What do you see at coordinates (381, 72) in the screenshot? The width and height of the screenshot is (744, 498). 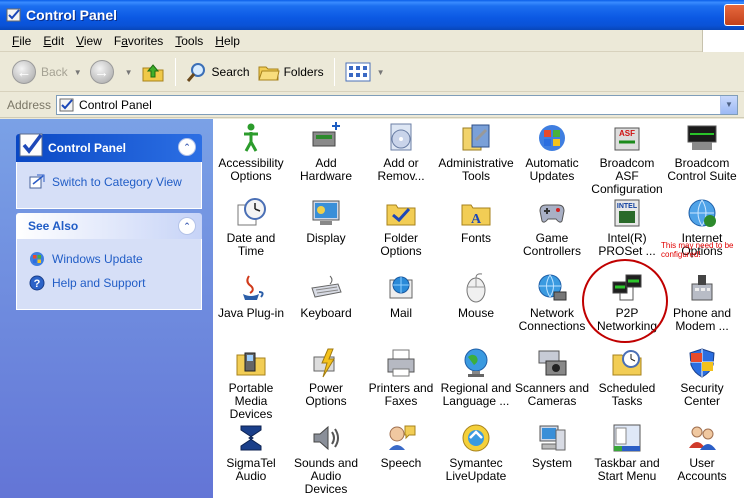 I see `views-dropdown-icon: ▼` at bounding box center [381, 72].